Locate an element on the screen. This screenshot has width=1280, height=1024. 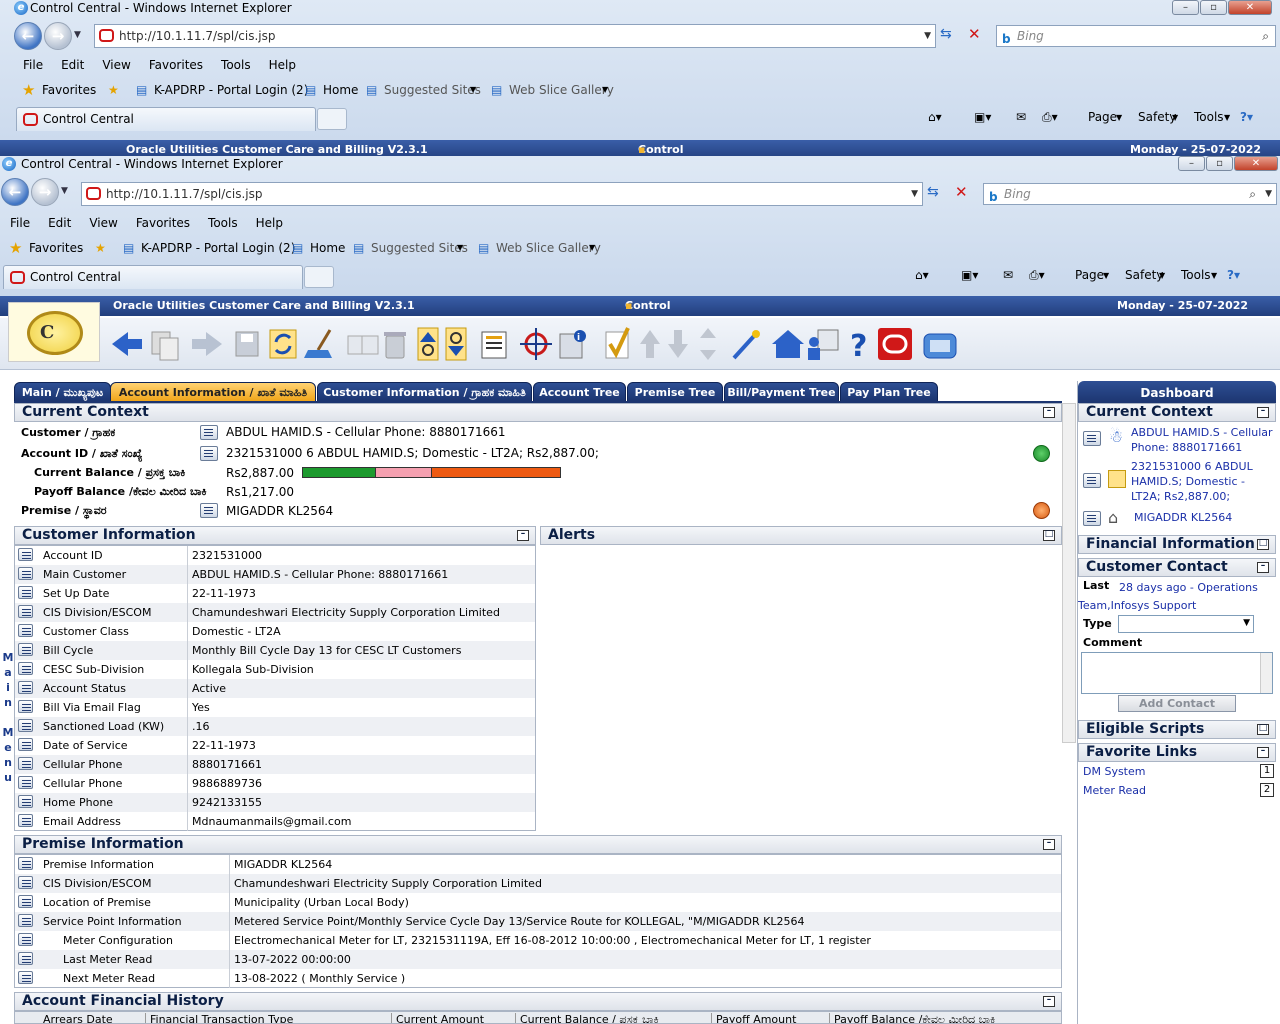
tab-premise-tree: Premise Tree is located at coordinates (675, 392).